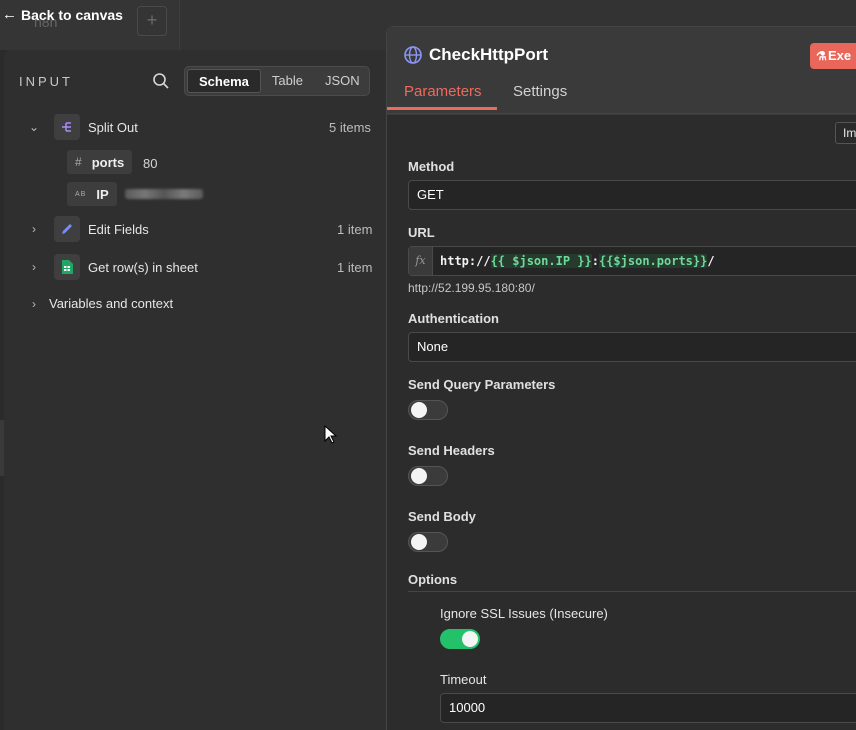 The height and width of the screenshot is (730, 856). What do you see at coordinates (453, 318) in the screenshot?
I see `authentication-label: Authentication` at bounding box center [453, 318].